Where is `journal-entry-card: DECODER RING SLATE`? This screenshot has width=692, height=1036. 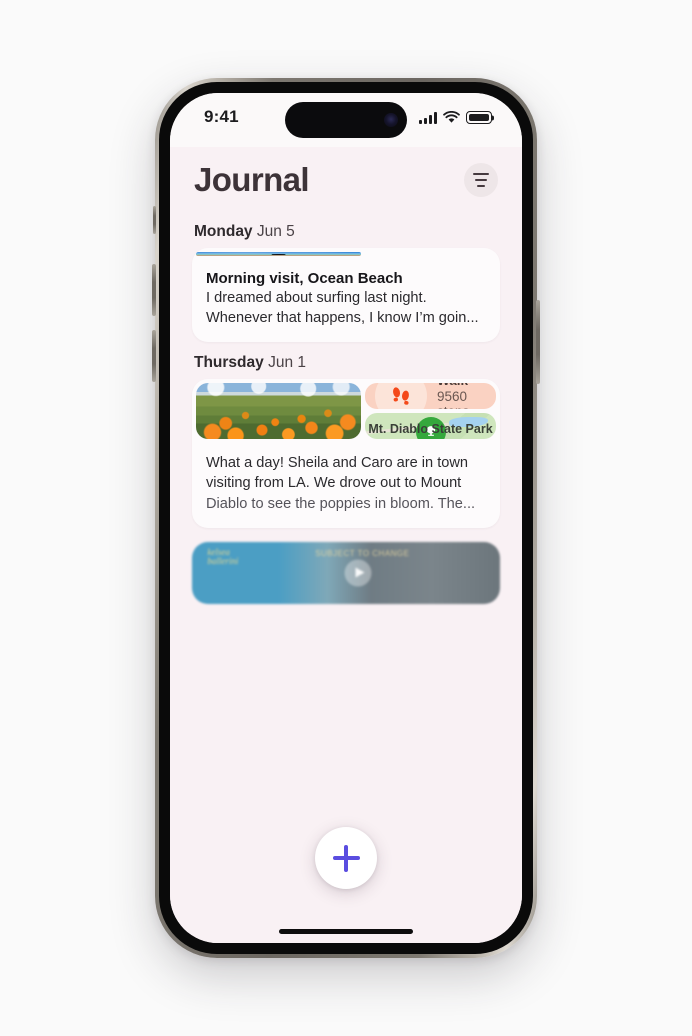
journal-entry-card: DECODER RING SLATE is located at coordinates (346, 295).